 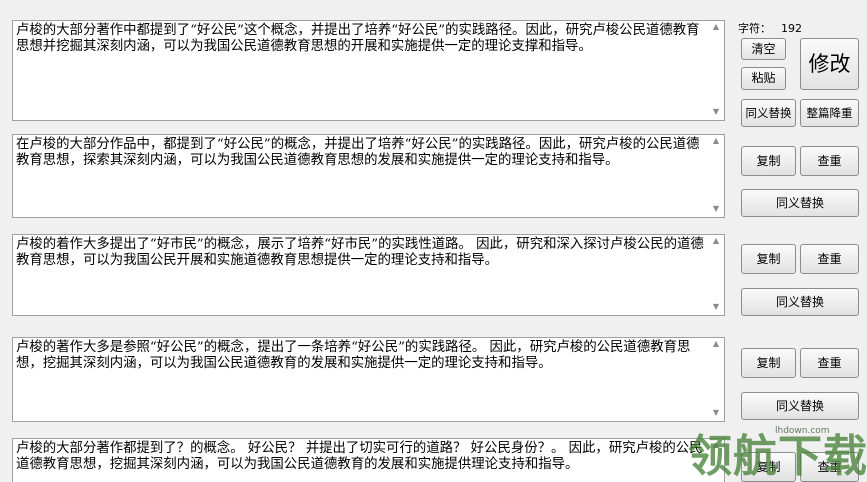 I want to click on check-button-3: 查重, so click(x=829, y=363).